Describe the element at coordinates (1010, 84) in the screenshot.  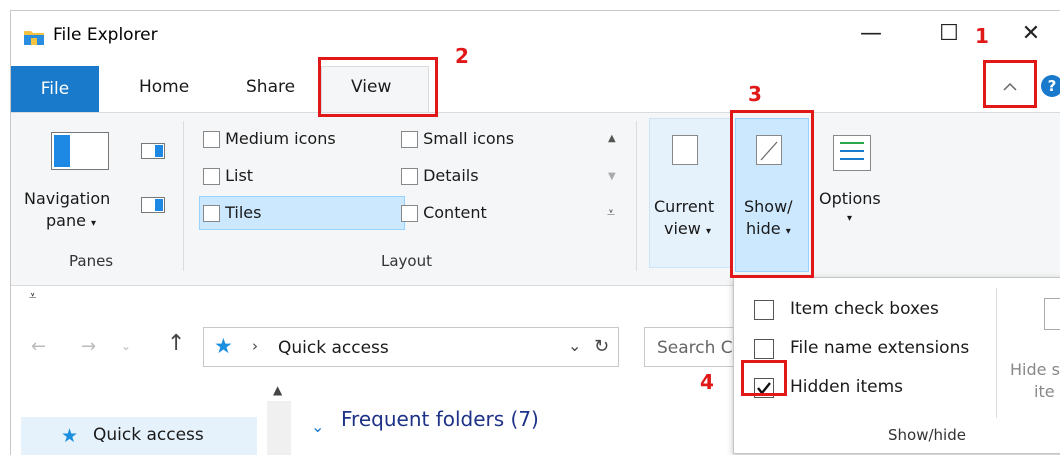
I see `annotation-box-collapse-ribbon` at that location.